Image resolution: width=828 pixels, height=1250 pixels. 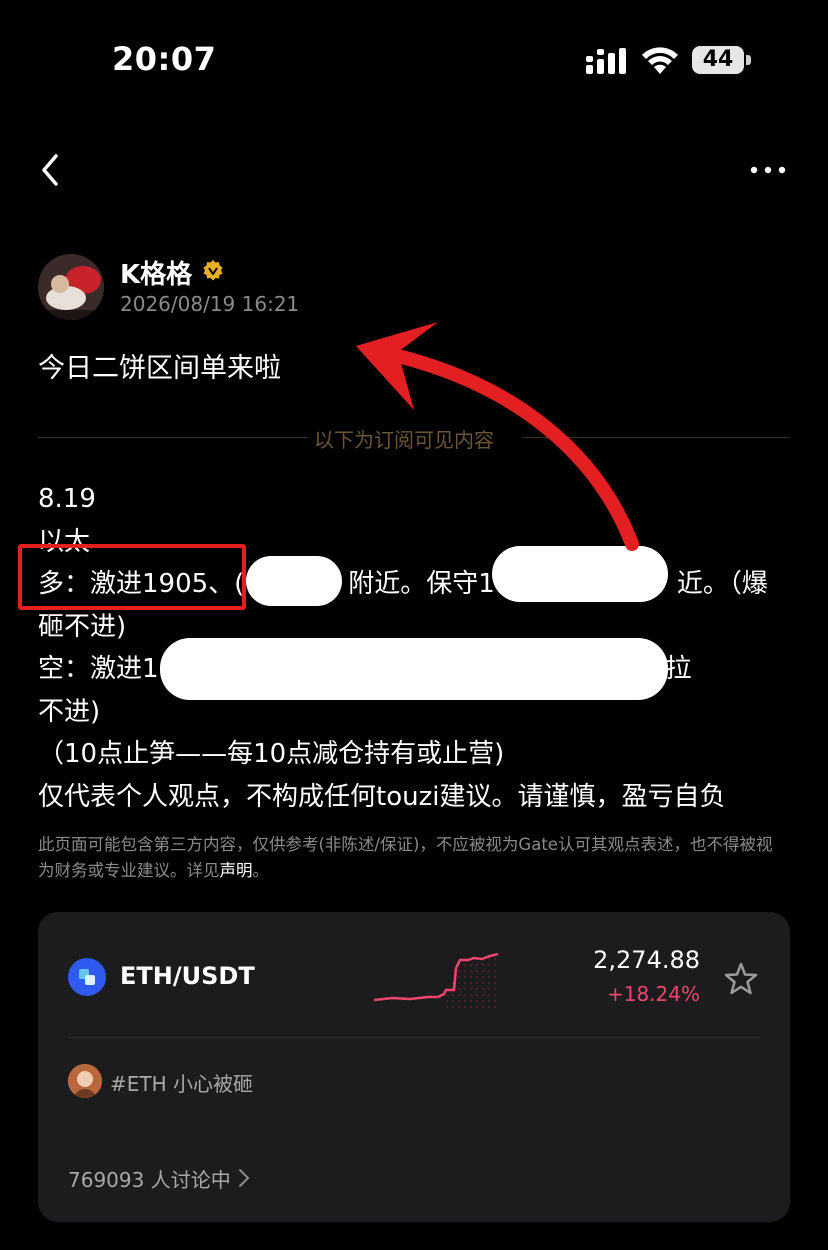 What do you see at coordinates (244, 1178) in the screenshot?
I see `chevron-right-icon` at bounding box center [244, 1178].